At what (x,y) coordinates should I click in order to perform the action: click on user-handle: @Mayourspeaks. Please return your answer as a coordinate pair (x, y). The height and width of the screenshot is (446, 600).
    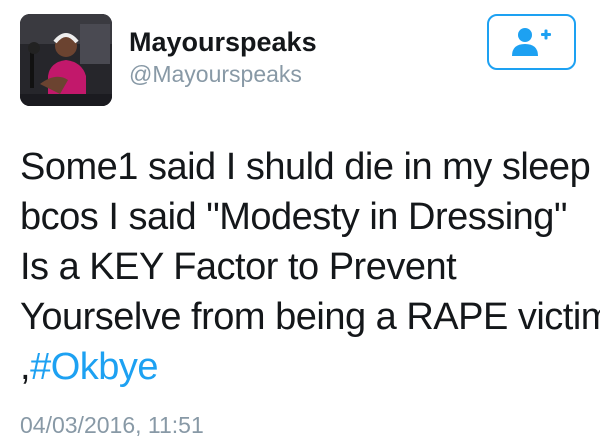
    Looking at the image, I should click on (215, 74).